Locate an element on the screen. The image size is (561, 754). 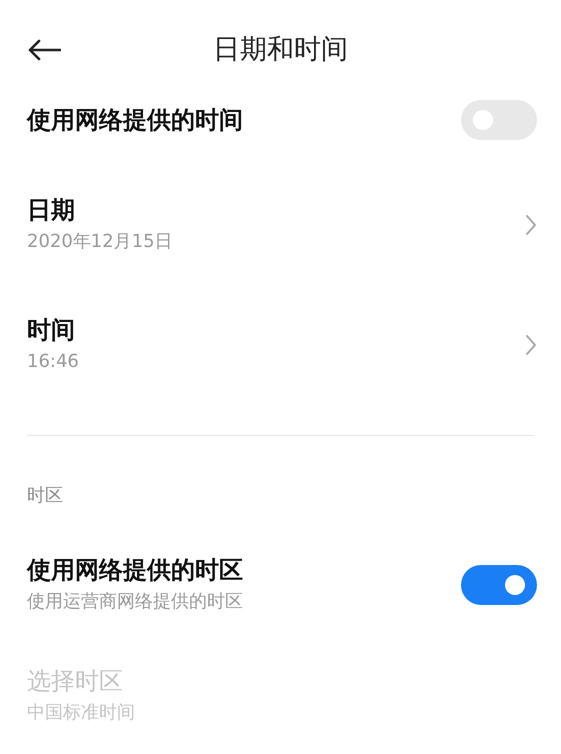
back-icon is located at coordinates (44, 50).